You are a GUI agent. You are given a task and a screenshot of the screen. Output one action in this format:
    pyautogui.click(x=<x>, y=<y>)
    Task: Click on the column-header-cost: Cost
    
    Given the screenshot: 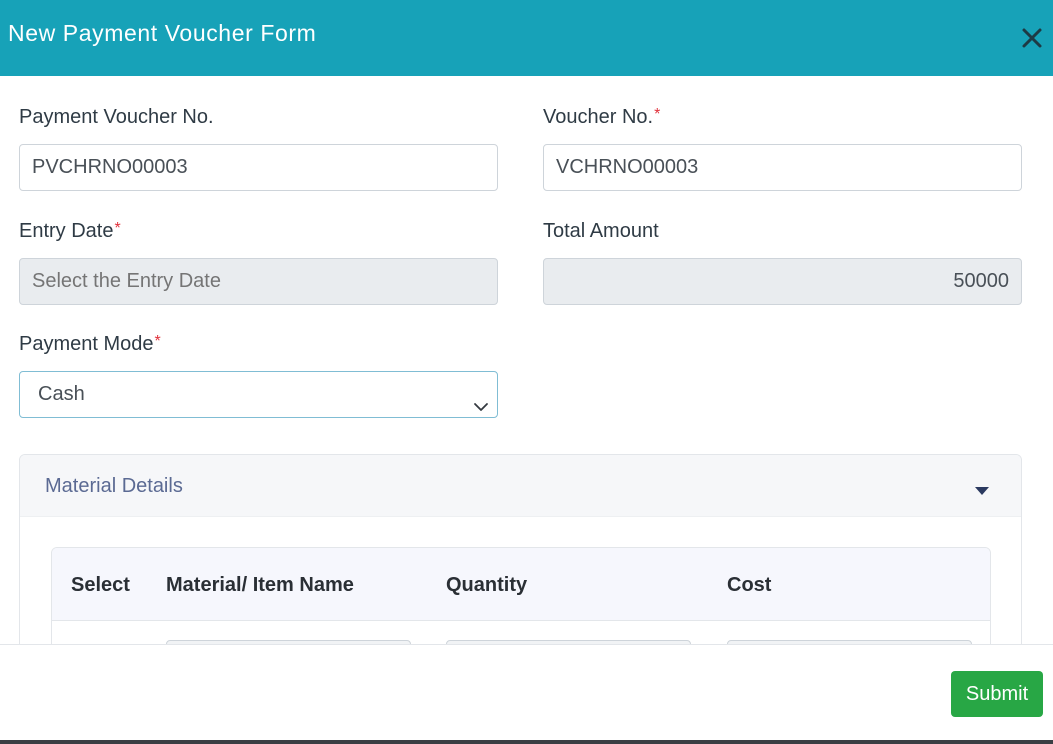 What is the action you would take?
    pyautogui.click(x=749, y=585)
    